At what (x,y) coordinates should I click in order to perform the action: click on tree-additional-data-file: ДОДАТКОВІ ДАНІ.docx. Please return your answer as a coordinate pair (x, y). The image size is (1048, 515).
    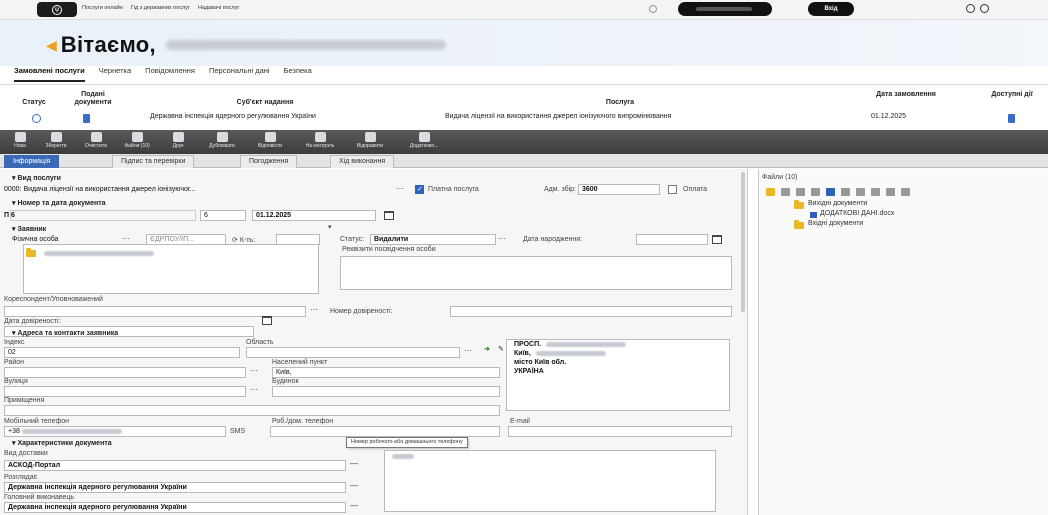
    Looking at the image, I should click on (857, 213).